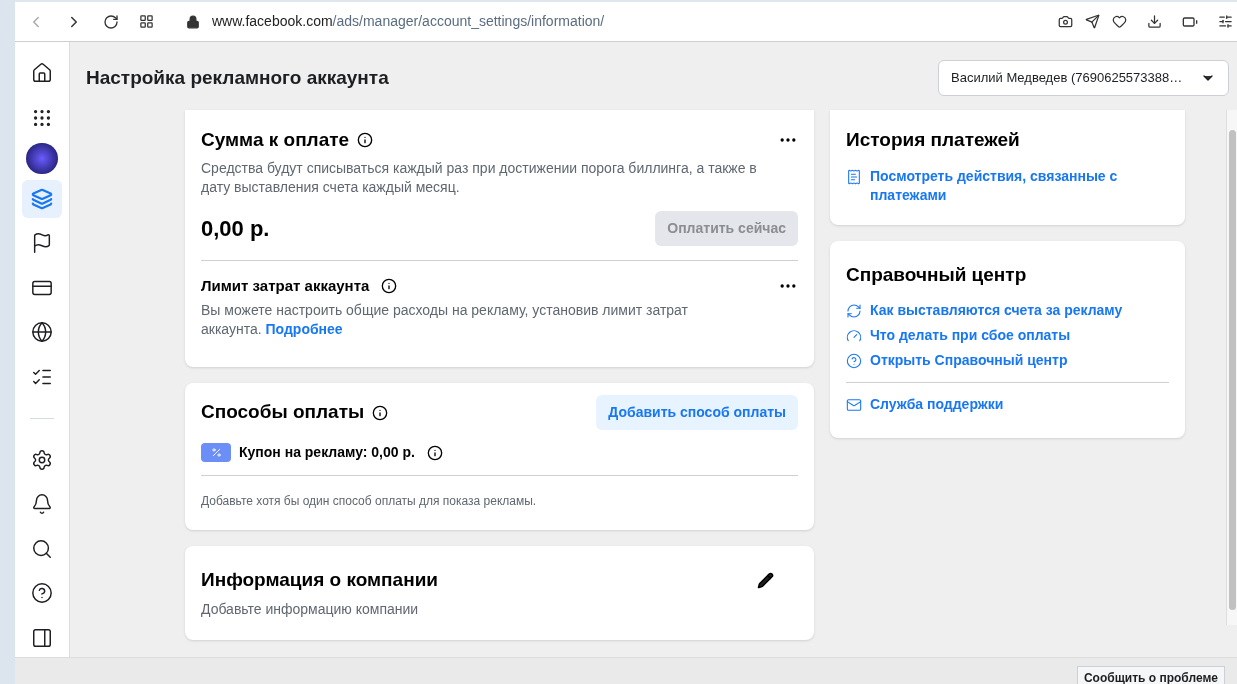  I want to click on receipt-icon, so click(854, 176).